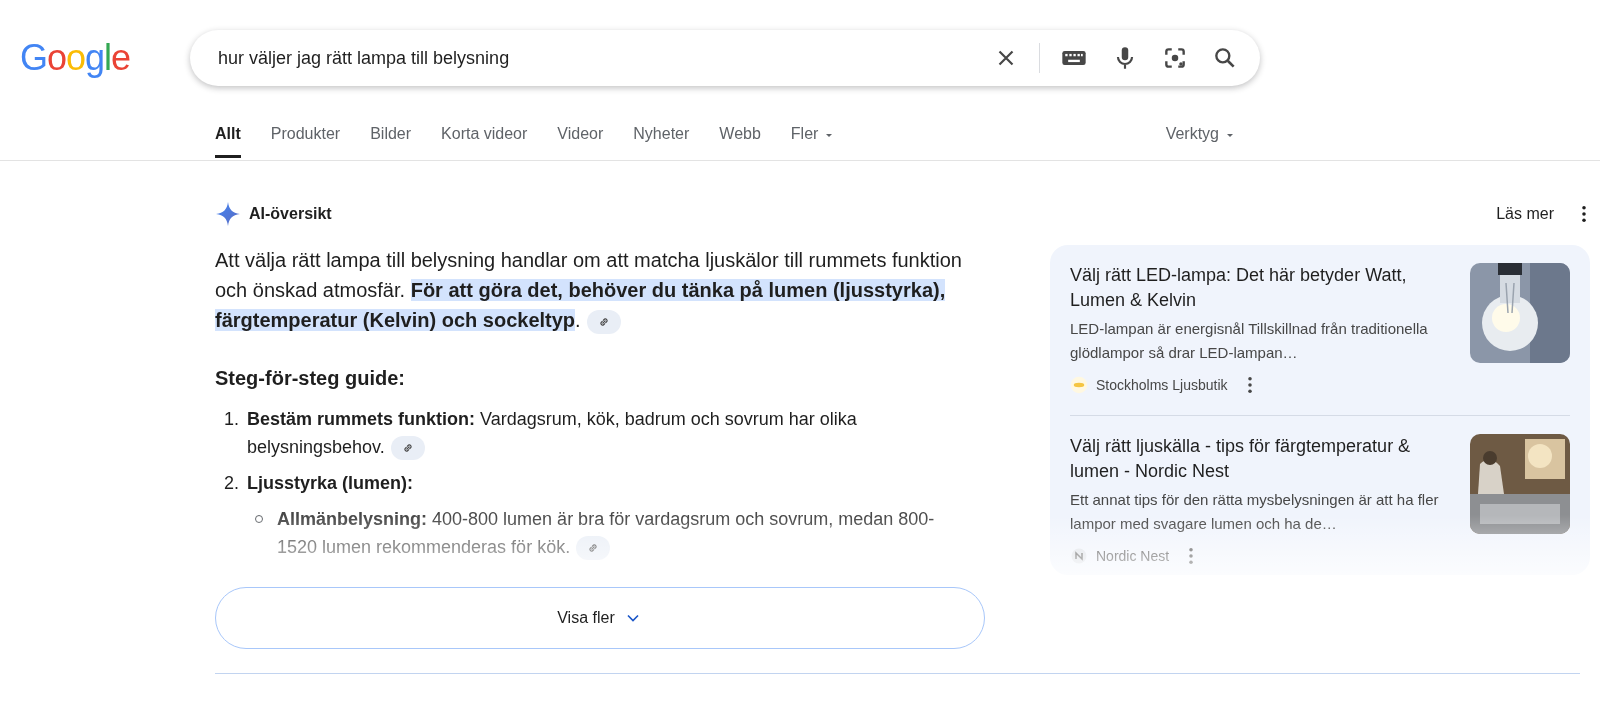  What do you see at coordinates (228, 140) in the screenshot?
I see `tab: Allt` at bounding box center [228, 140].